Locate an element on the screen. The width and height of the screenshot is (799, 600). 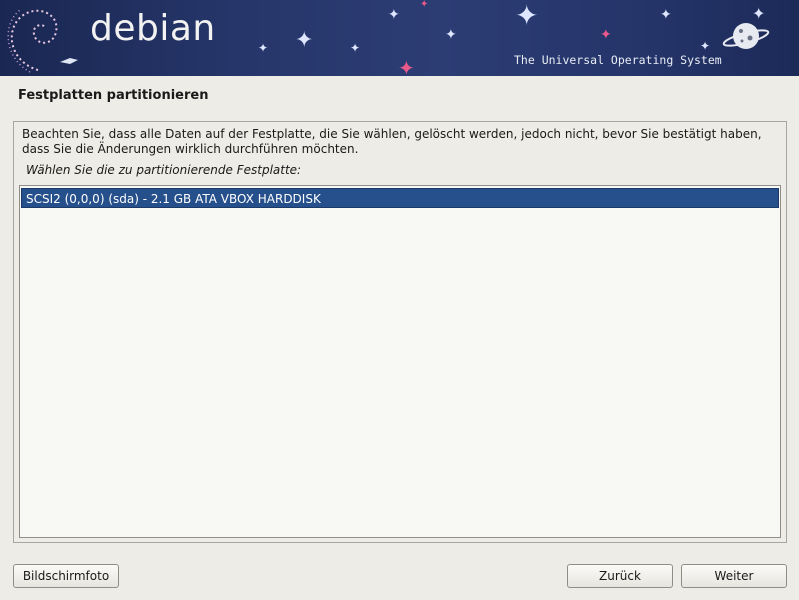
page-title: Festplatten partitionieren is located at coordinates (113, 95).